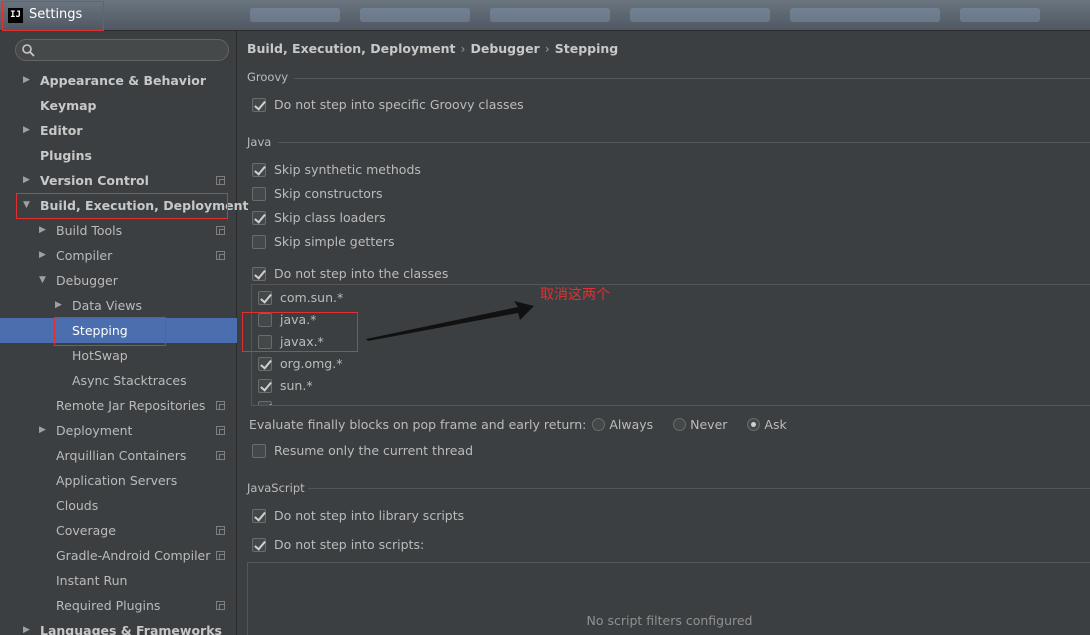 The height and width of the screenshot is (635, 1090). What do you see at coordinates (586, 48) in the screenshot?
I see `breadcrumb-stepping: Stepping` at bounding box center [586, 48].